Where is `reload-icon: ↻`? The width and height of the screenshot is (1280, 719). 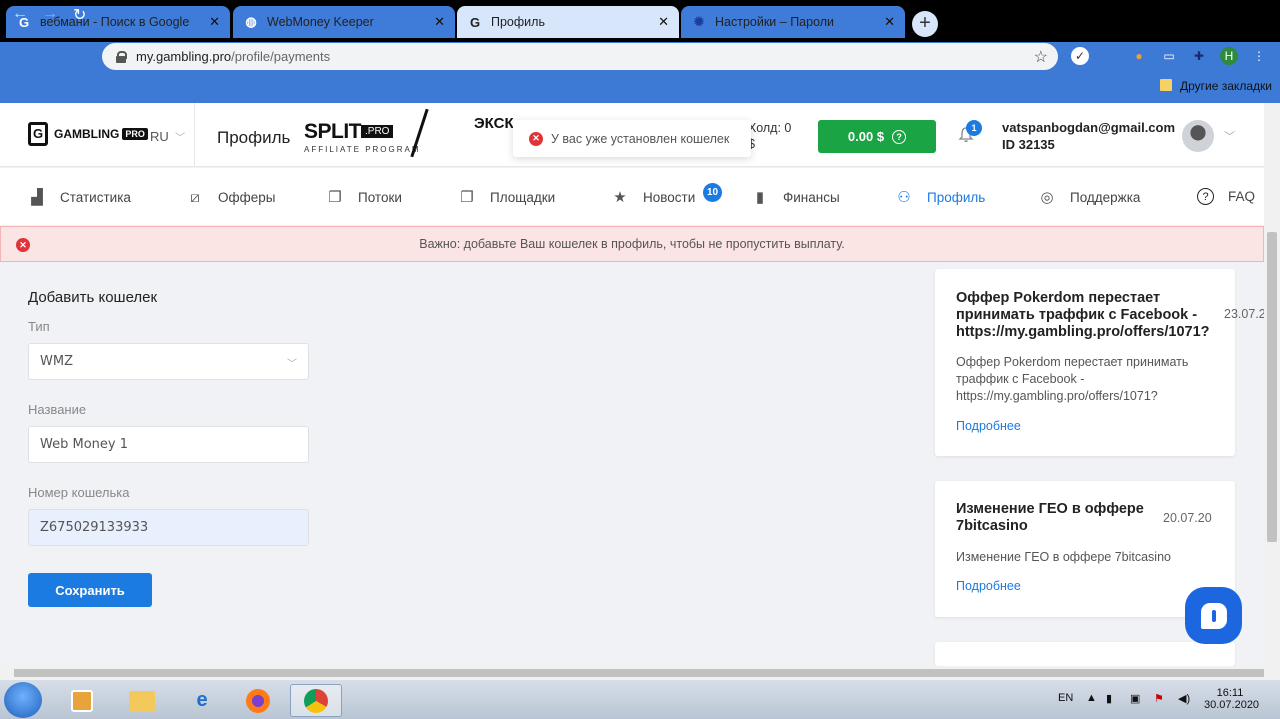 reload-icon: ↻ is located at coordinates (79, 15).